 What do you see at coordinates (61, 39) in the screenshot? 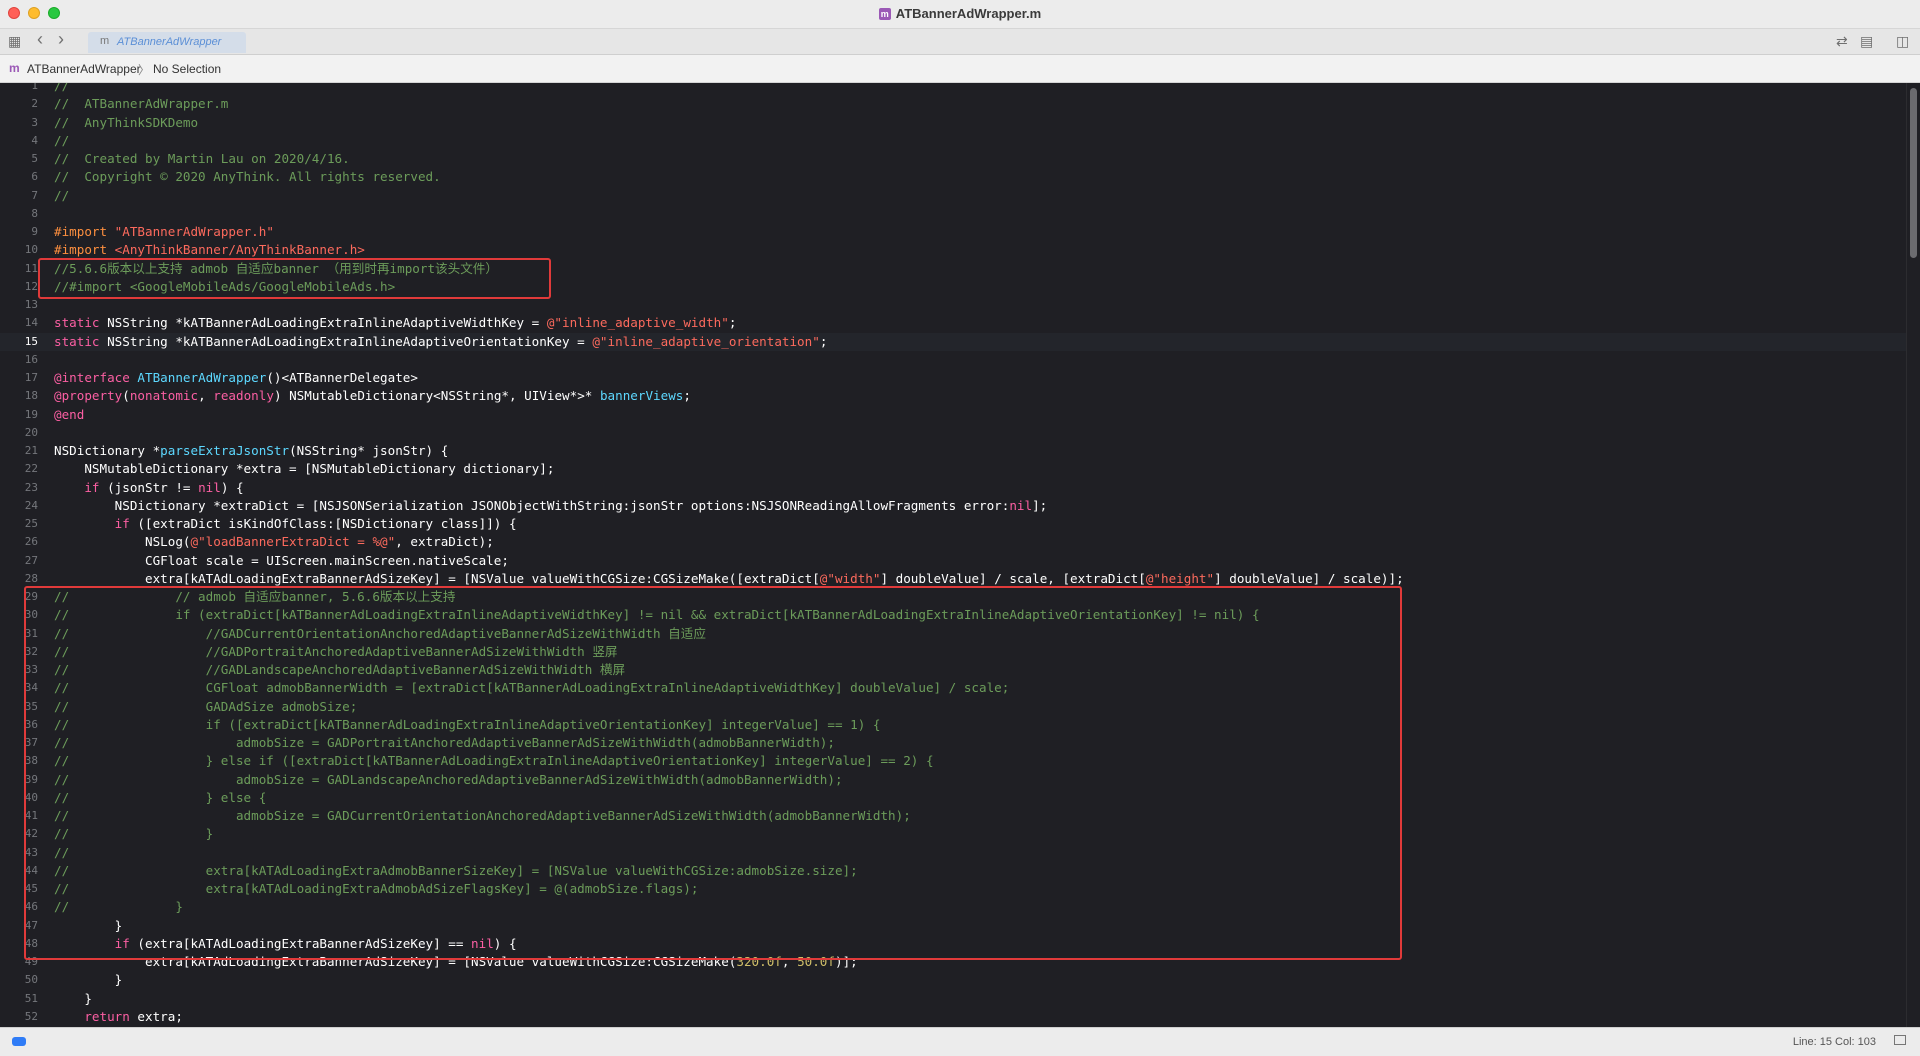
I see `forward-icon: ›` at bounding box center [61, 39].